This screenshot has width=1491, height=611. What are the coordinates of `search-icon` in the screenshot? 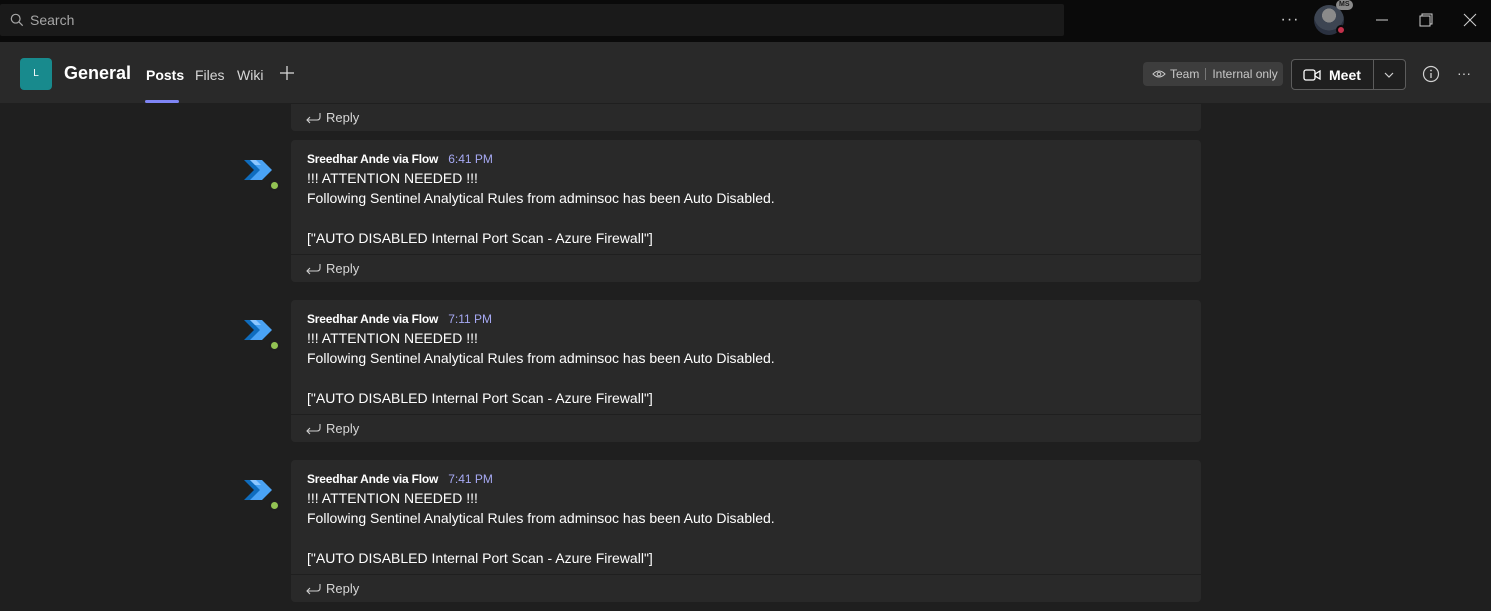 It's located at (17, 20).